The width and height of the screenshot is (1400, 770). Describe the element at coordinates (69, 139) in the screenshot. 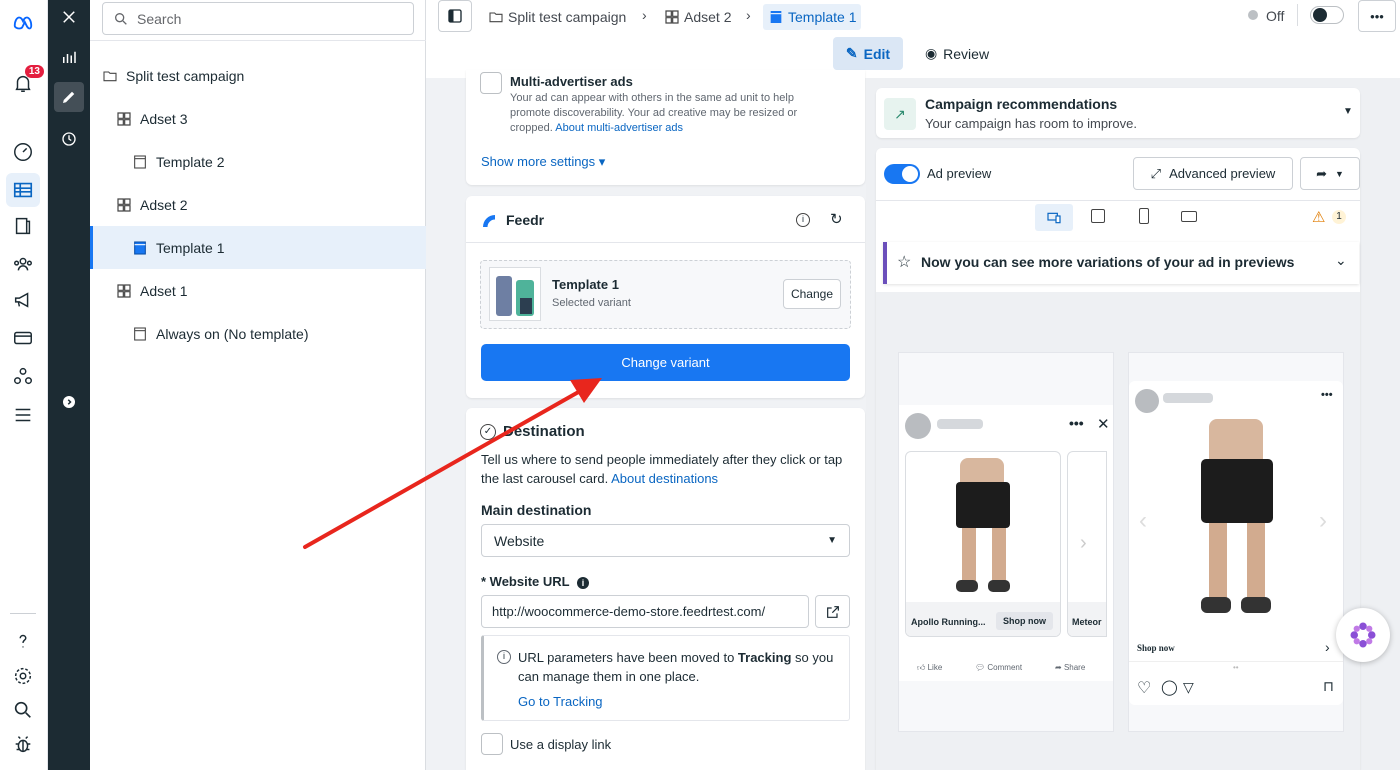

I see `history-clock-icon` at that location.